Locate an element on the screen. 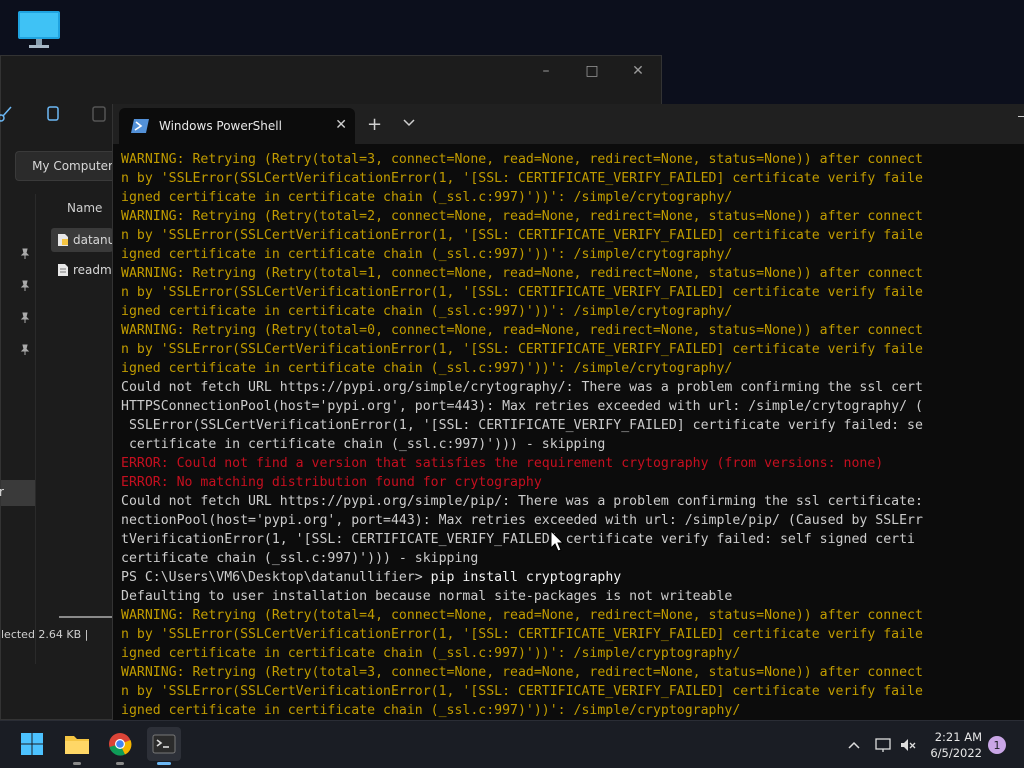 The height and width of the screenshot is (768, 1024). tab-title: Windows PowerShell is located at coordinates (220, 126).